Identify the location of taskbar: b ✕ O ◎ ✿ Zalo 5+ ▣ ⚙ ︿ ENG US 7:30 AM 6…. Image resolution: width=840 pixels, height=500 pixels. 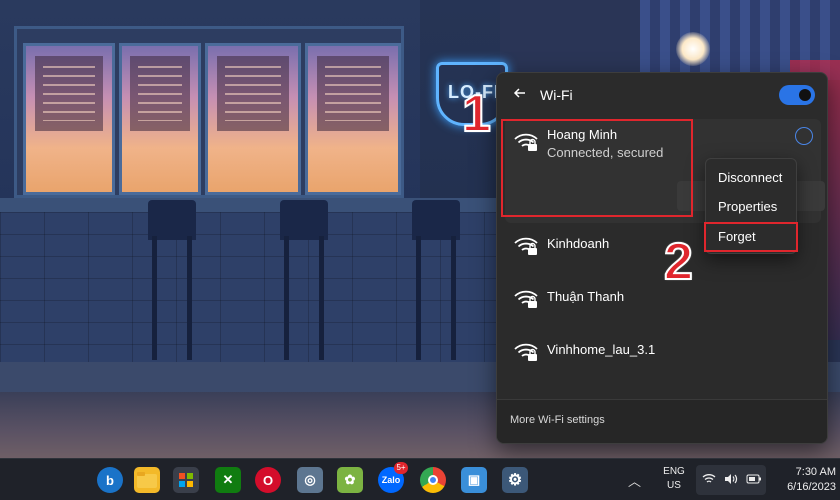
(420, 479).